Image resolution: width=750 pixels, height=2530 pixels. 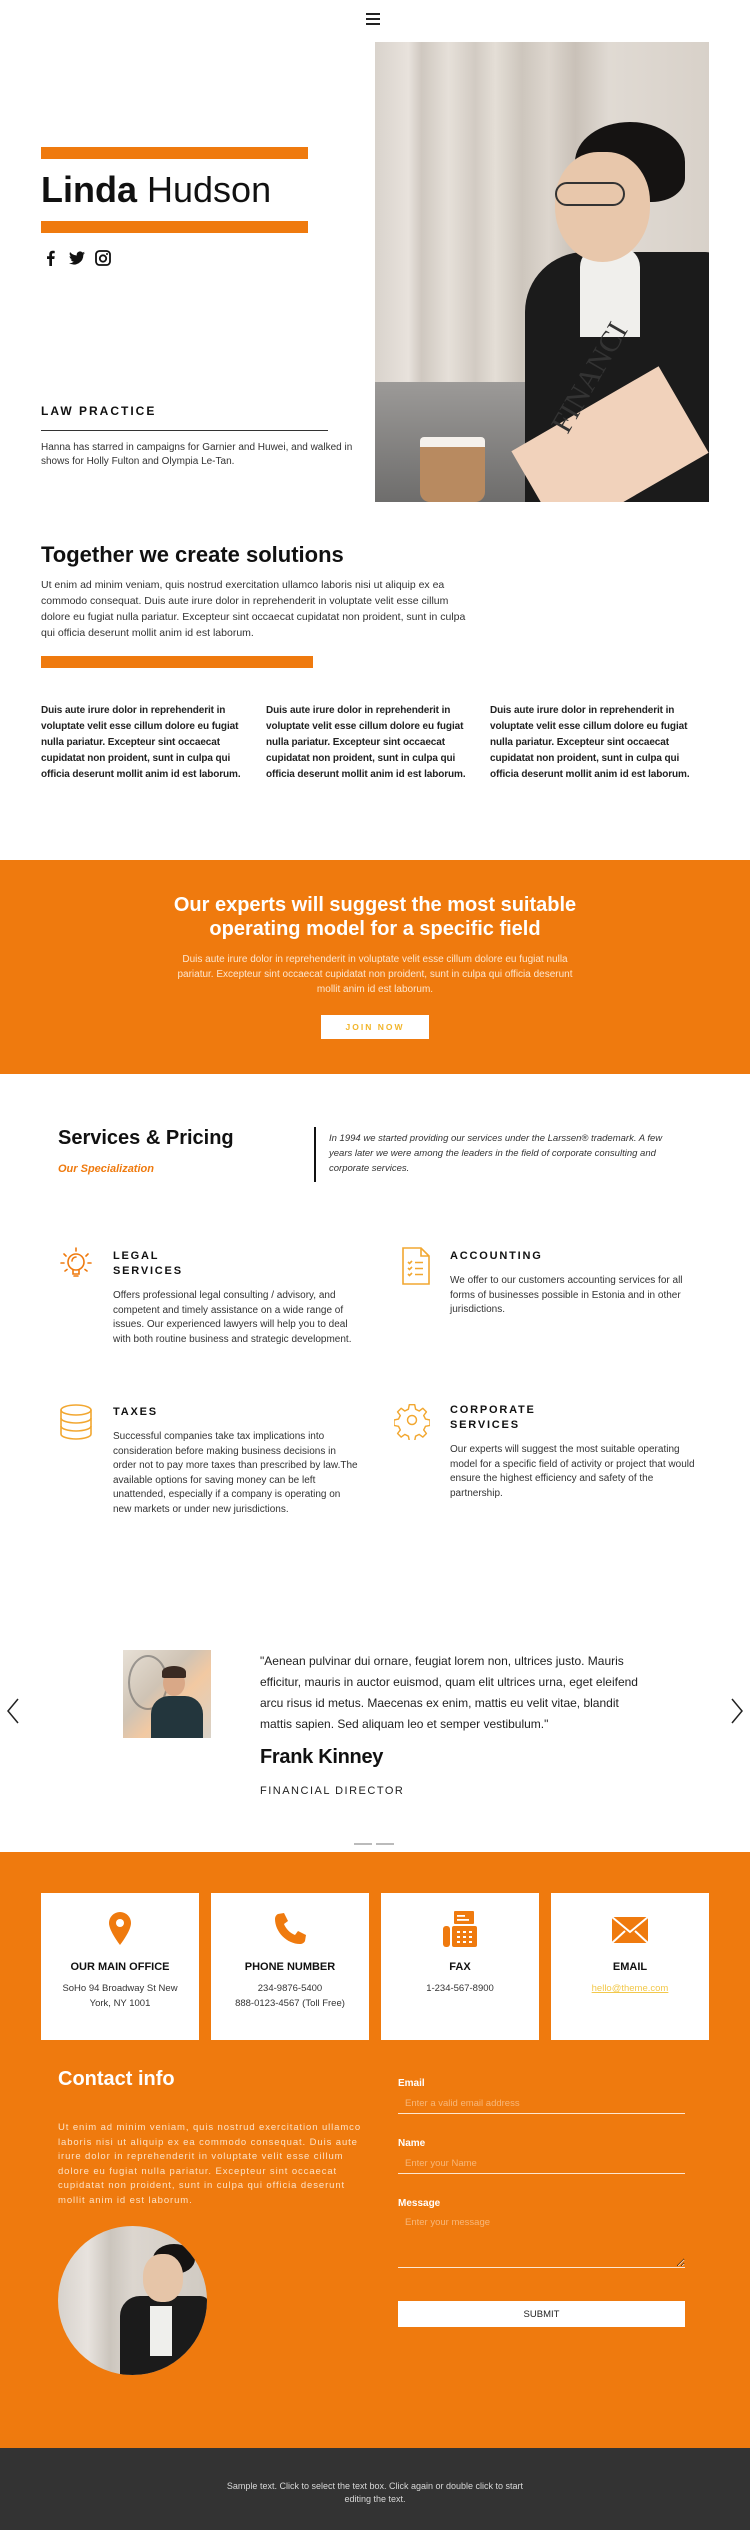 I want to click on name-field, so click(x=541, y=2164).